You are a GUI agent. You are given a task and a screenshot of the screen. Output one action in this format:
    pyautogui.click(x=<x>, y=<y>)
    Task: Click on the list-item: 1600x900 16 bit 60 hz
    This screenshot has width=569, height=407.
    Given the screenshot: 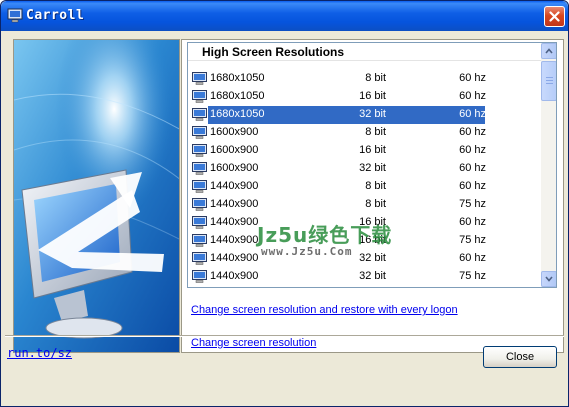 What is the action you would take?
    pyautogui.click(x=364, y=151)
    